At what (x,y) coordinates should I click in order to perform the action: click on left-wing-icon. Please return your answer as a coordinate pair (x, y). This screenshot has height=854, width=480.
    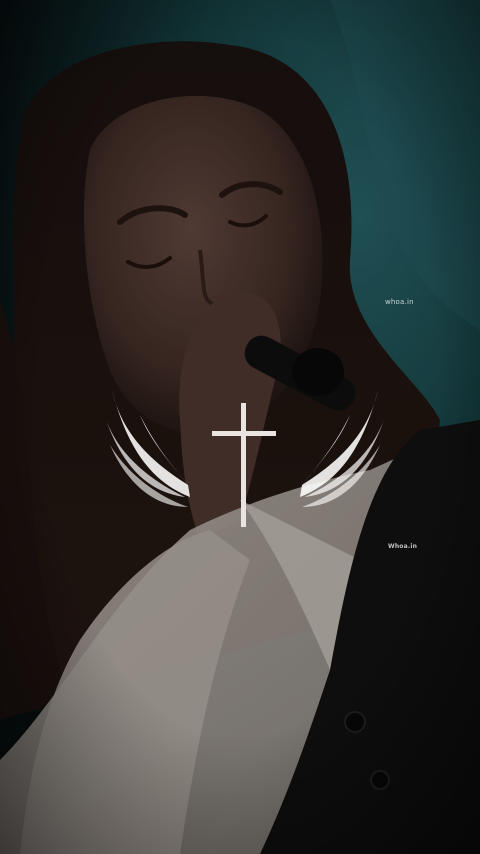
    Looking at the image, I should click on (147, 448).